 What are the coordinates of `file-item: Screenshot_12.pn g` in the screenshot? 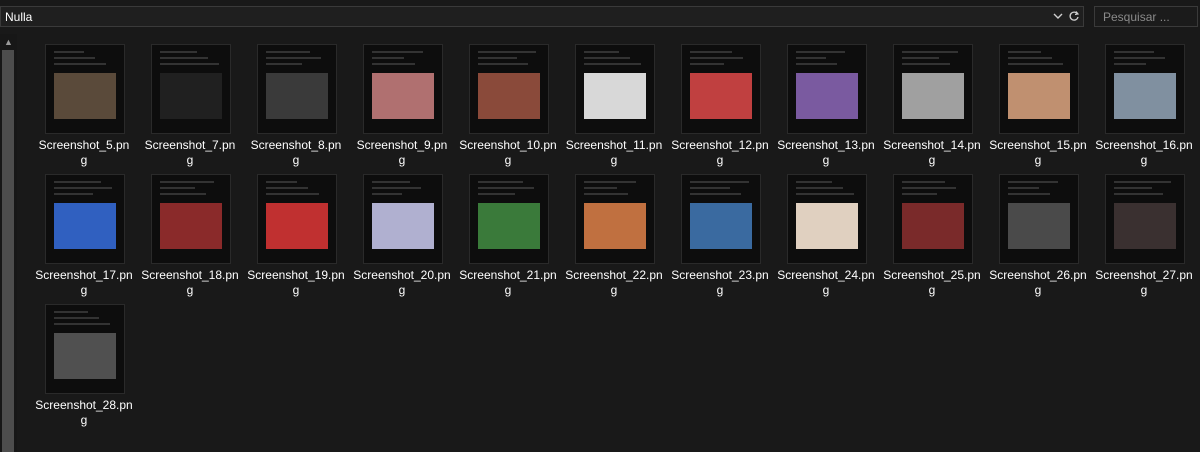 It's located at (720, 109).